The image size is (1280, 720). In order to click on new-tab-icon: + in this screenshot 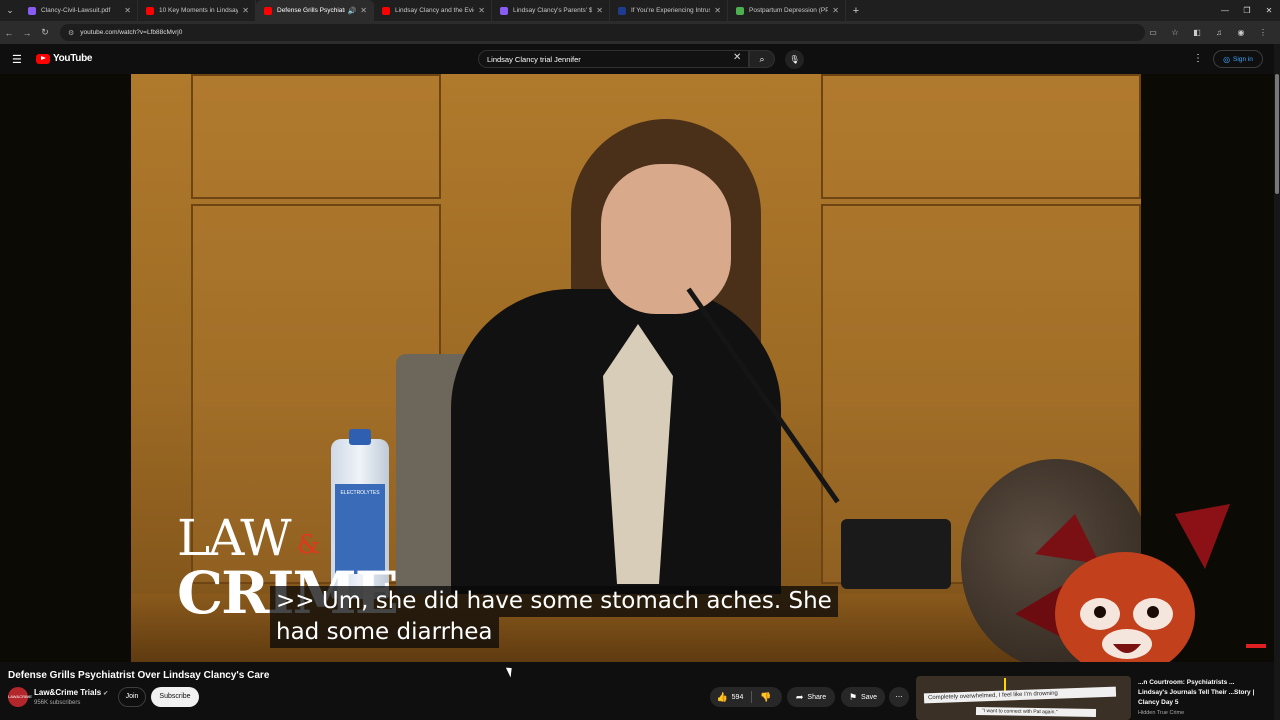, I will do `click(856, 11)`.